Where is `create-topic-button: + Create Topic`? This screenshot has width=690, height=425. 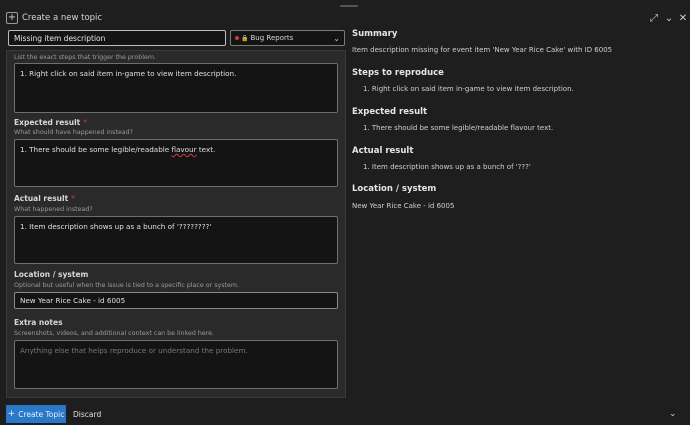
create-topic-button: + Create Topic is located at coordinates (36, 414).